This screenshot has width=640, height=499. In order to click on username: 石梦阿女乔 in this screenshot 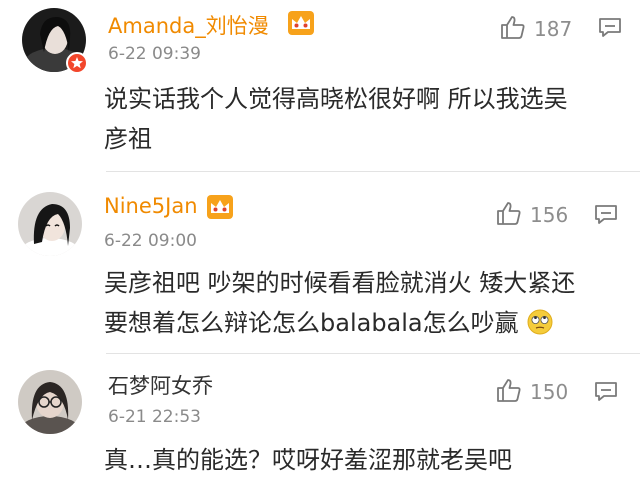, I will do `click(160, 385)`.